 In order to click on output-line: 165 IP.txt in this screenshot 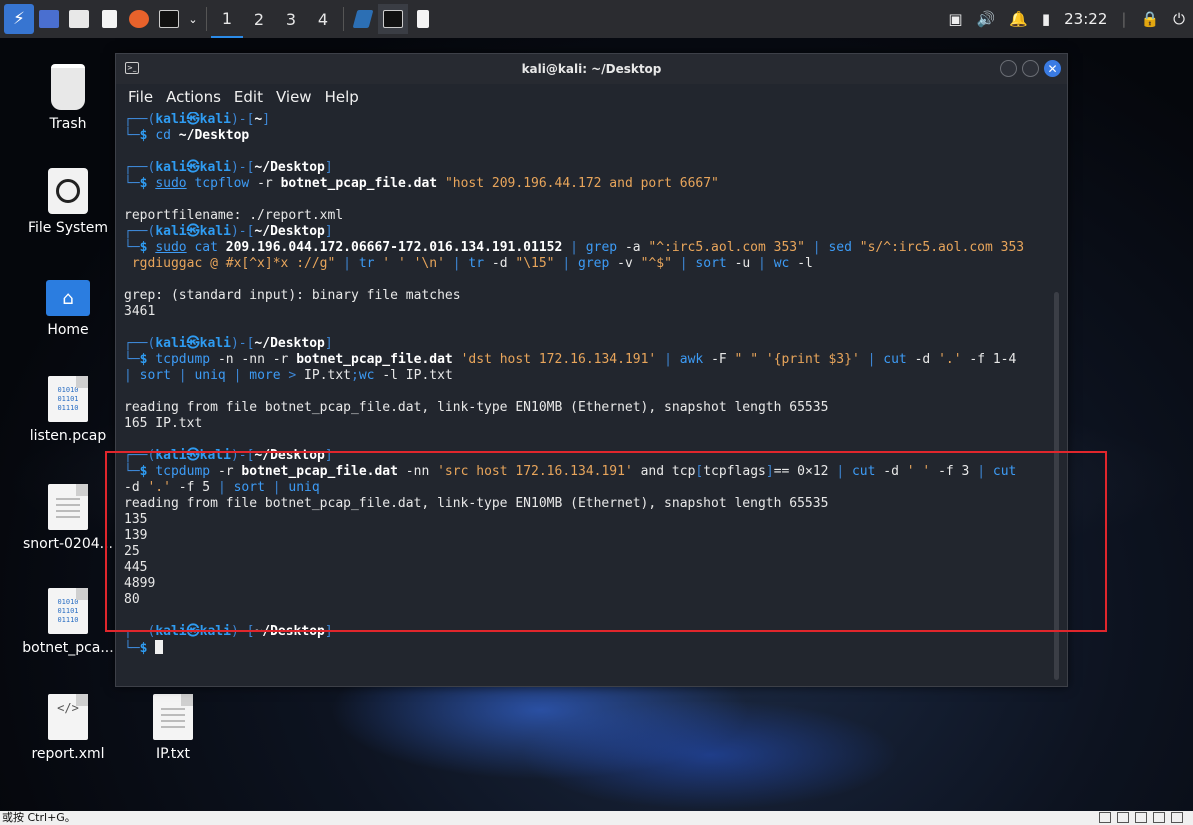, I will do `click(163, 423)`.